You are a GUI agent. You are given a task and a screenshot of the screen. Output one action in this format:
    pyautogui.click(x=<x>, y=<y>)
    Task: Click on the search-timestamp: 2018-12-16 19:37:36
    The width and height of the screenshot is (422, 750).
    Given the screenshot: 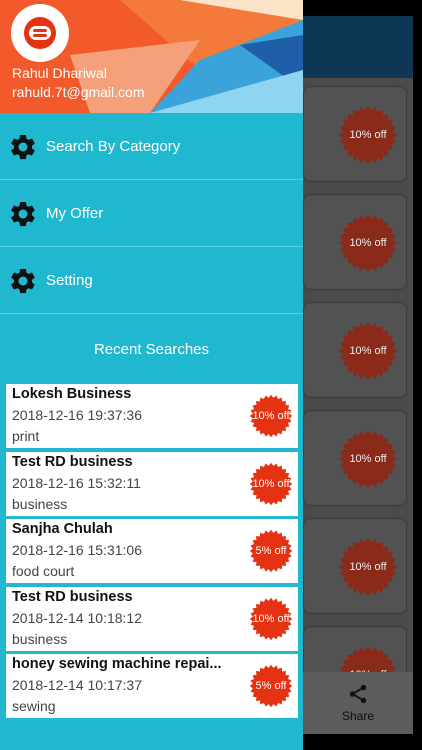 What is the action you would take?
    pyautogui.click(x=77, y=415)
    